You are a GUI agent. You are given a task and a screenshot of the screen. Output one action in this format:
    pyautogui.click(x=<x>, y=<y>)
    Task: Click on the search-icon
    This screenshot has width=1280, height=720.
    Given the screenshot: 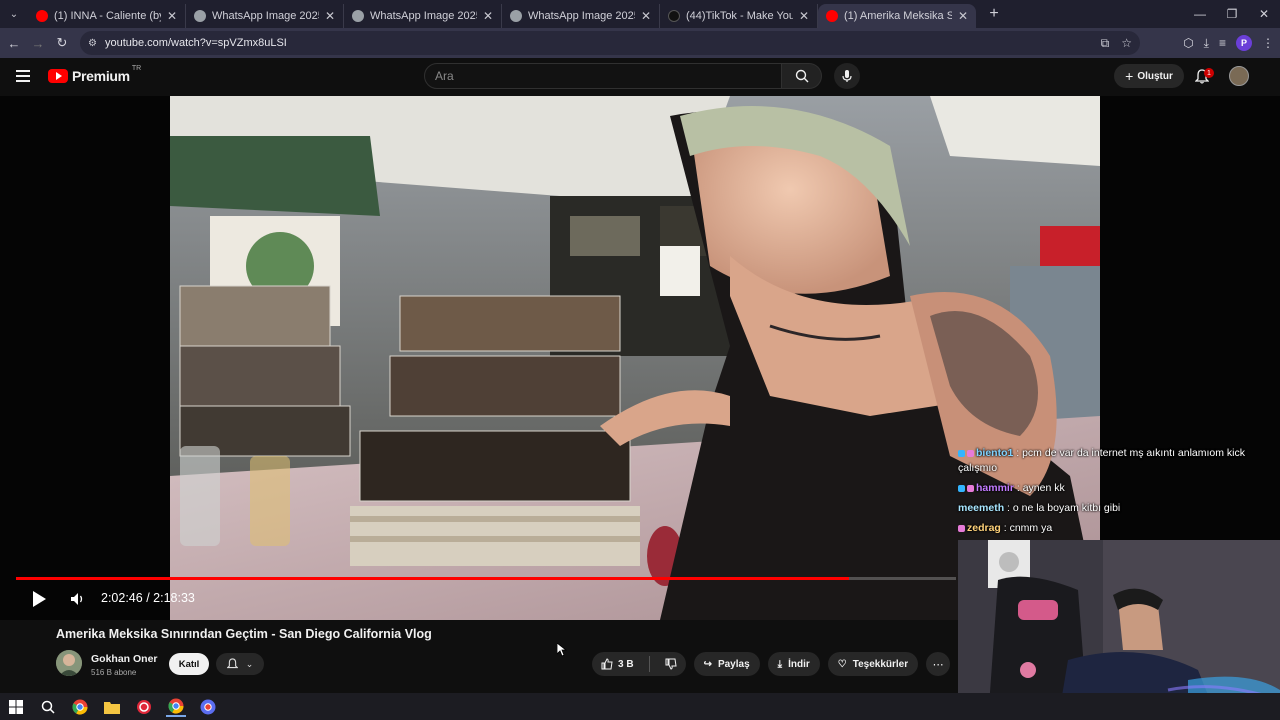 What is the action you would take?
    pyautogui.click(x=48, y=707)
    